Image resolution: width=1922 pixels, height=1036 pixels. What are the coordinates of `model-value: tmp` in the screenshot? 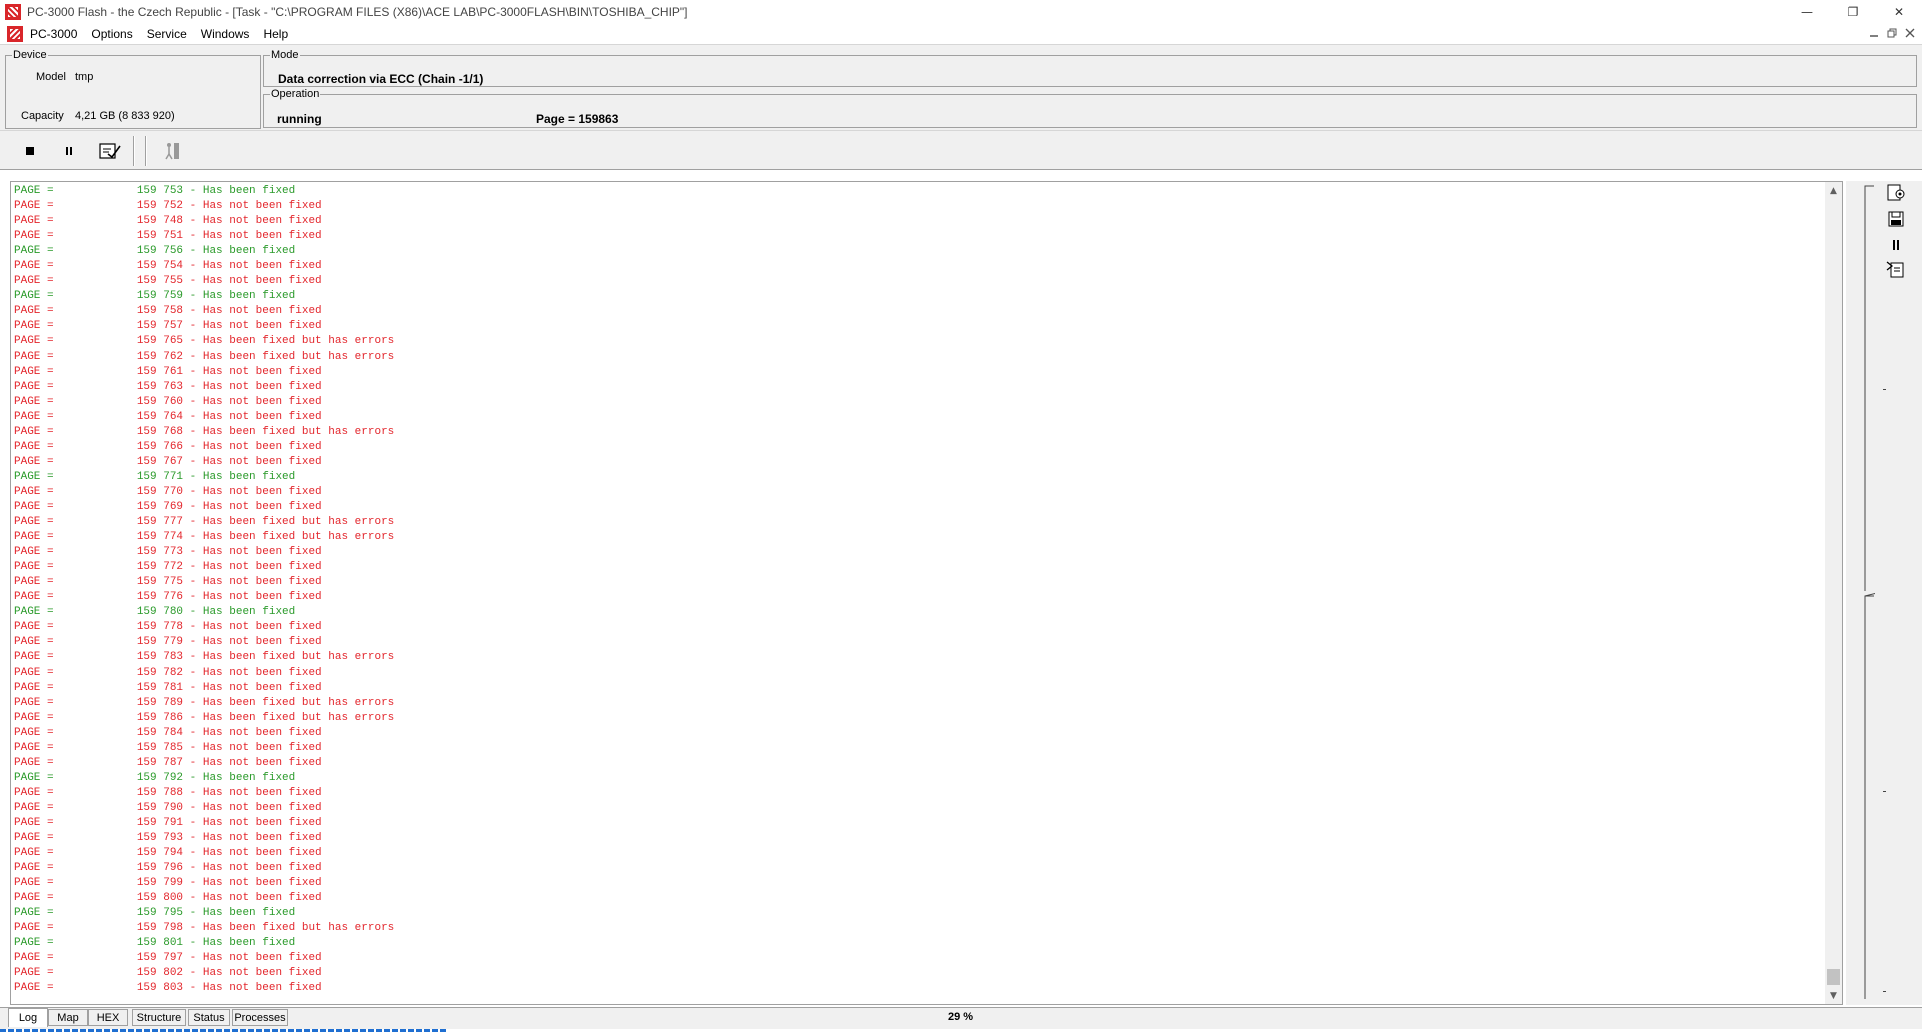 It's located at (84, 77).